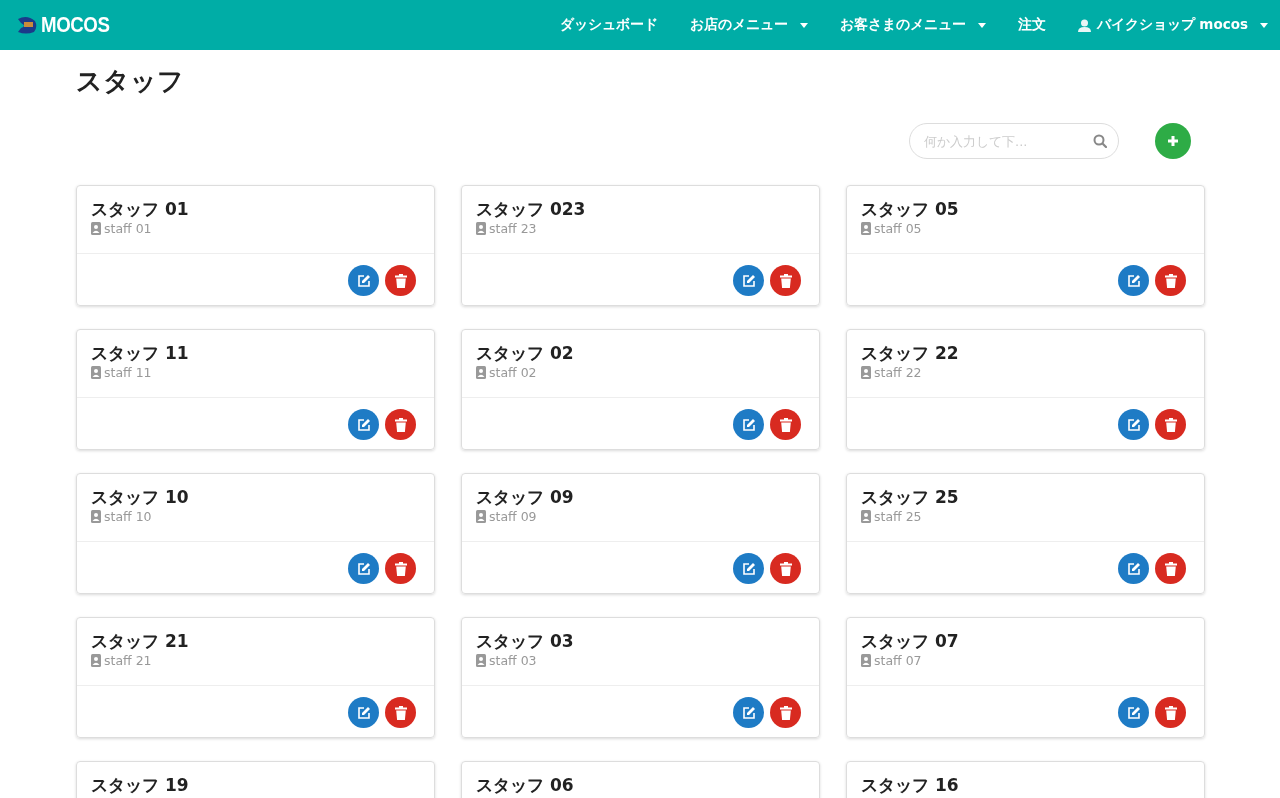  Describe the element at coordinates (75, 25) in the screenshot. I see `brand-logo: MOCOS` at that location.